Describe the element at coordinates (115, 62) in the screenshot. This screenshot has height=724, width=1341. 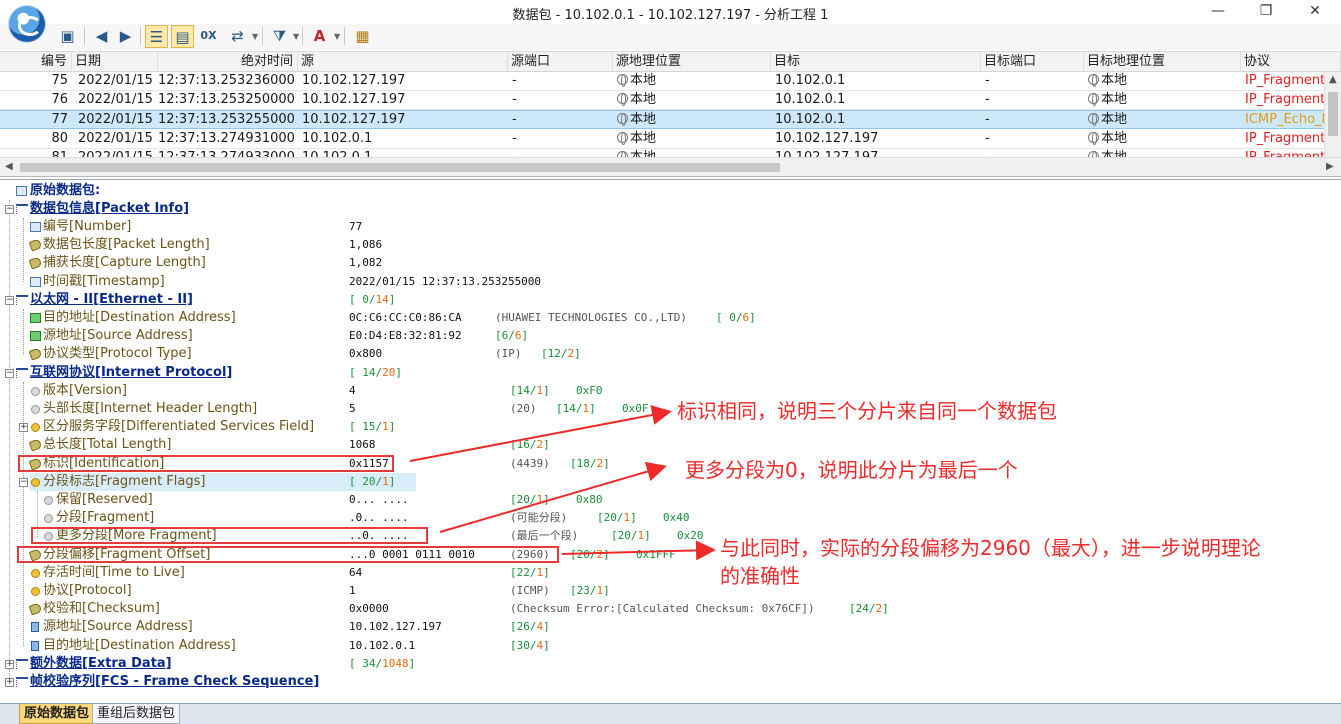
I see `column-header-date: 日期` at that location.